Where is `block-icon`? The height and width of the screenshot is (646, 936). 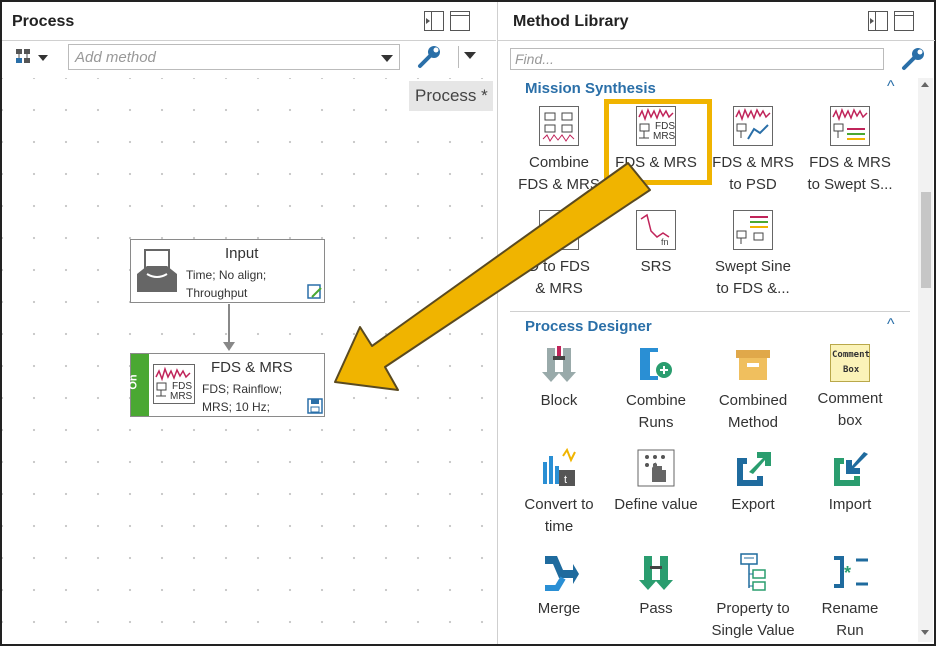 block-icon is located at coordinates (559, 364).